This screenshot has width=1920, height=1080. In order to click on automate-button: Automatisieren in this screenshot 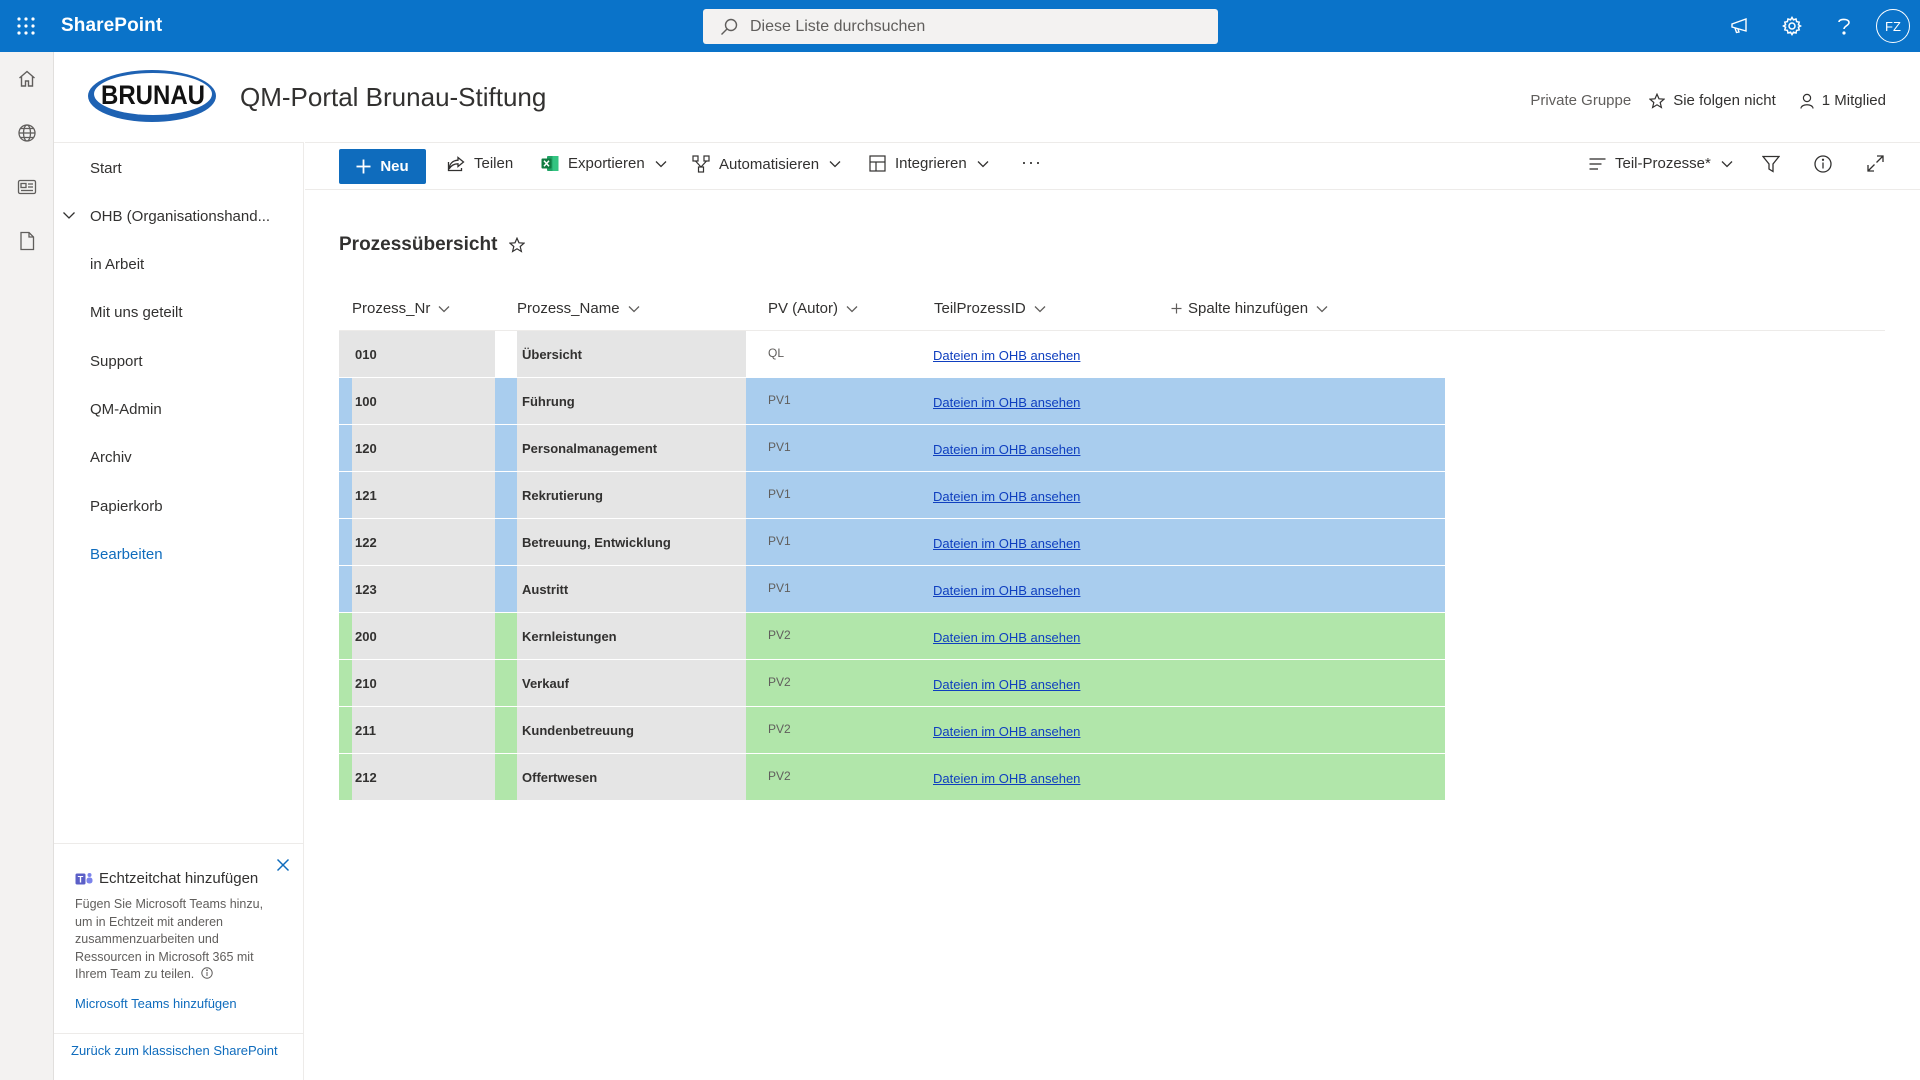, I will do `click(766, 164)`.